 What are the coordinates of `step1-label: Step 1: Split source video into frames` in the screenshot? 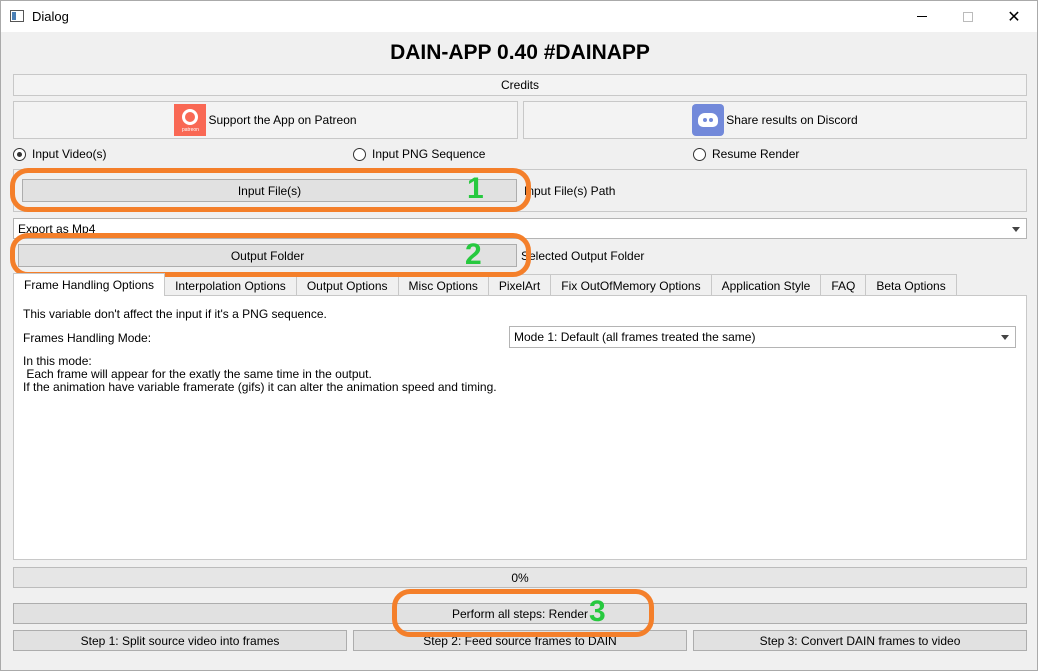 It's located at (180, 640).